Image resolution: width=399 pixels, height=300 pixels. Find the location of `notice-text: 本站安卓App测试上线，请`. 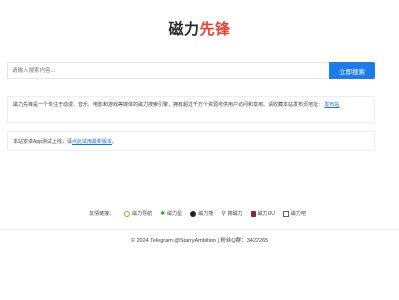

notice-text: 本站安卓App测试上线，请 is located at coordinates (42, 142).